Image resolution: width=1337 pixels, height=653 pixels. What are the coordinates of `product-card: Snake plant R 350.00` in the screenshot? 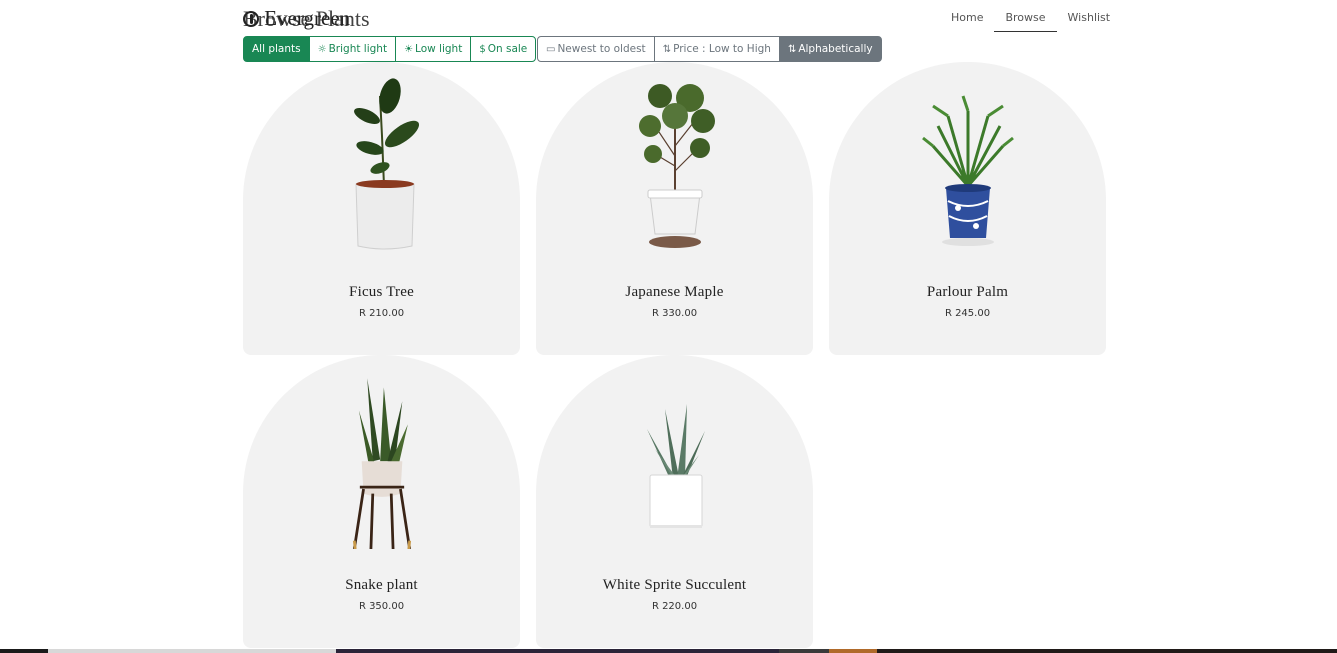 It's located at (381, 501).